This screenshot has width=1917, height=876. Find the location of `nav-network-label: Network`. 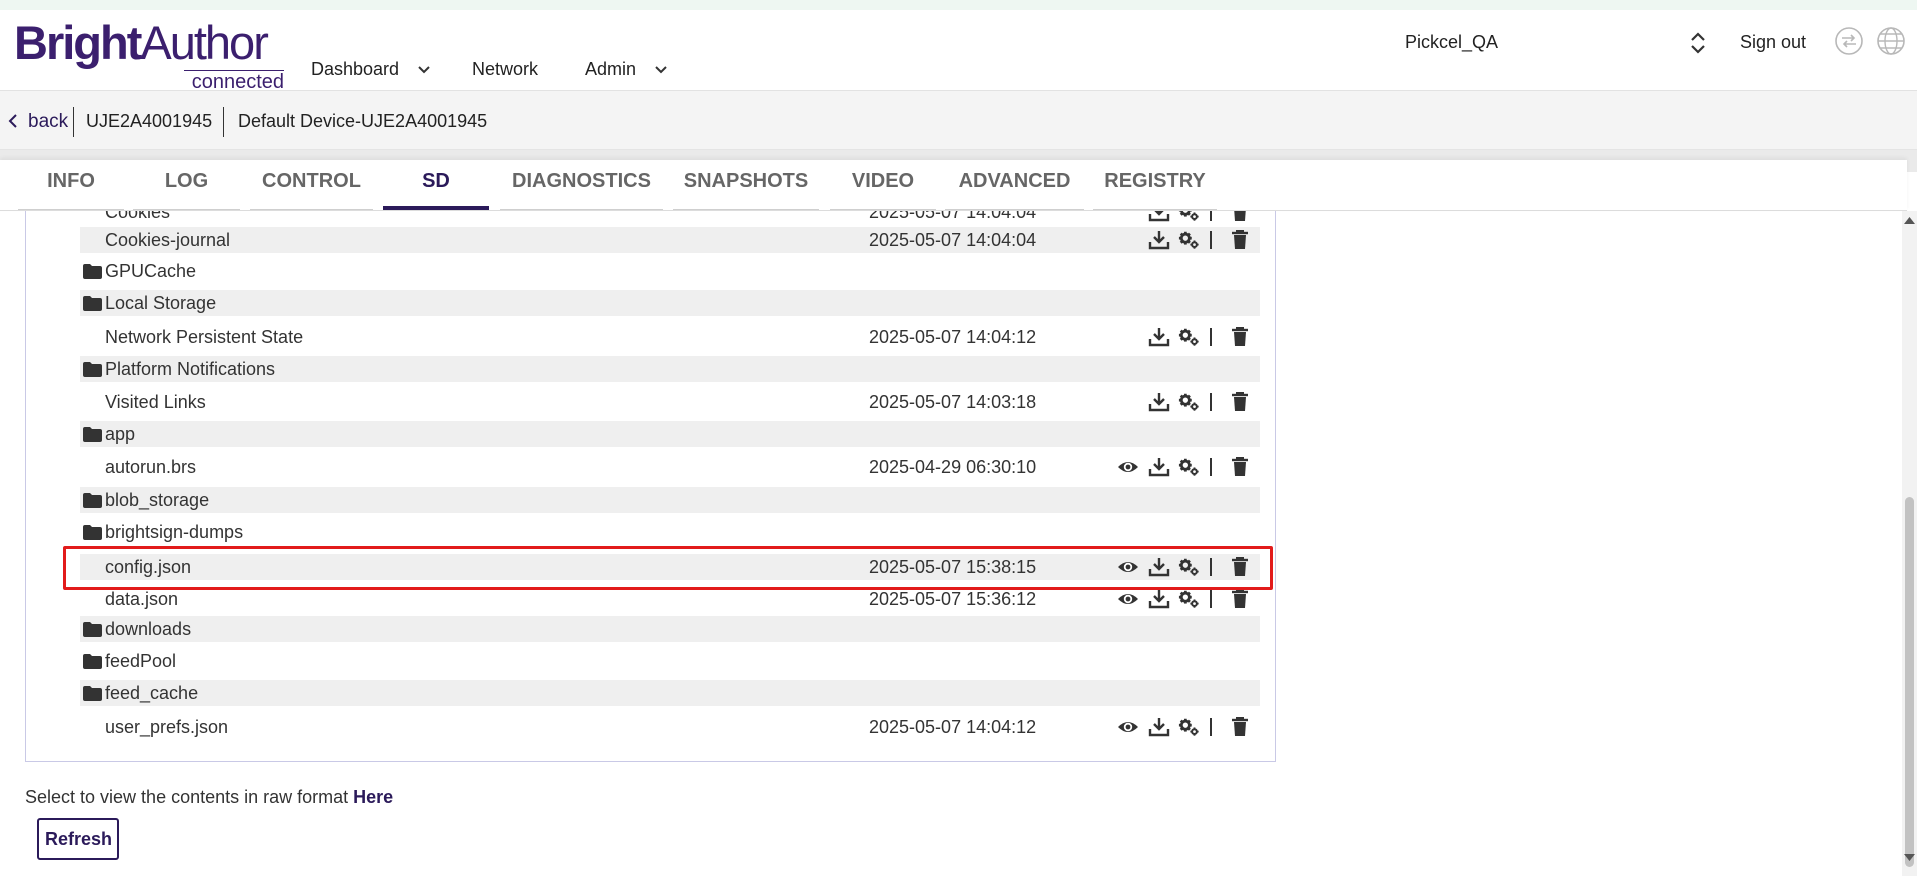

nav-network-label: Network is located at coordinates (505, 69).